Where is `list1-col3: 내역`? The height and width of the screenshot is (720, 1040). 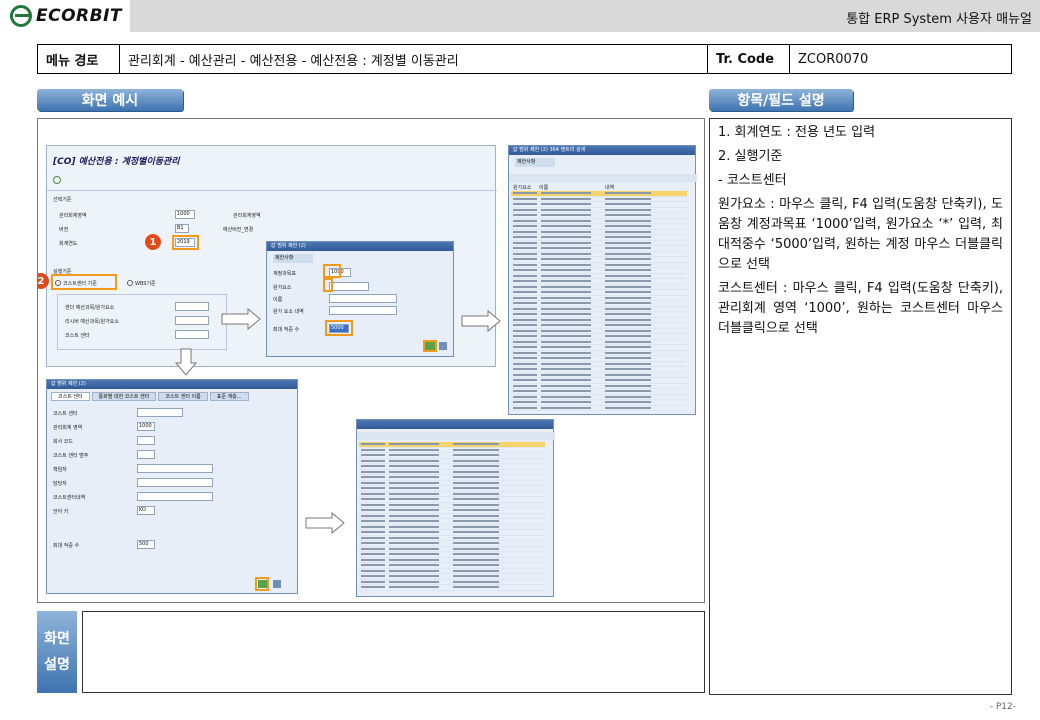
list1-col3: 내역 is located at coordinates (610, 188).